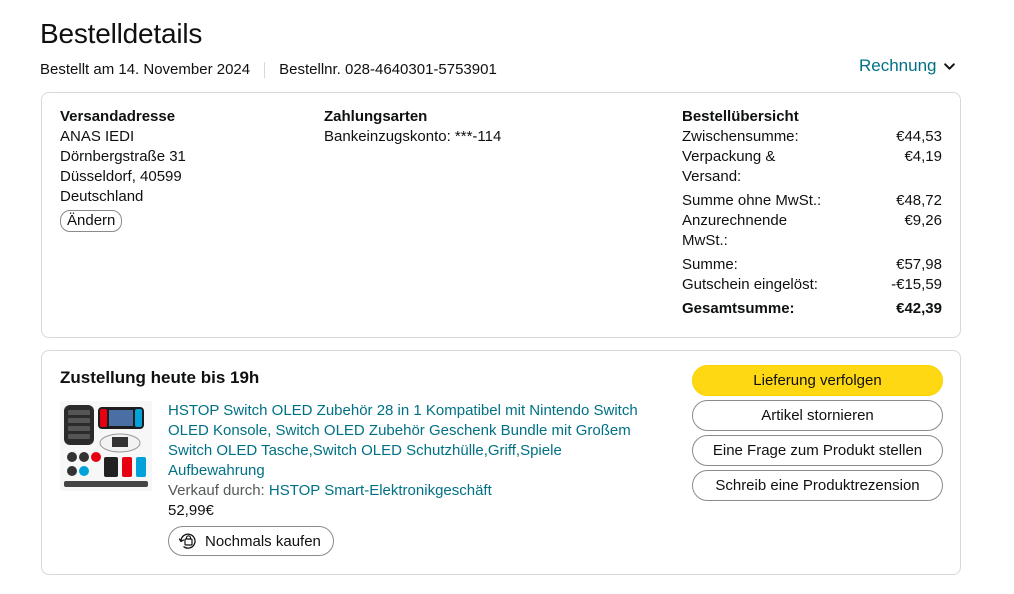 This screenshot has width=1014, height=594. Describe the element at coordinates (91, 221) in the screenshot. I see `change-address-button: Ändern` at that location.